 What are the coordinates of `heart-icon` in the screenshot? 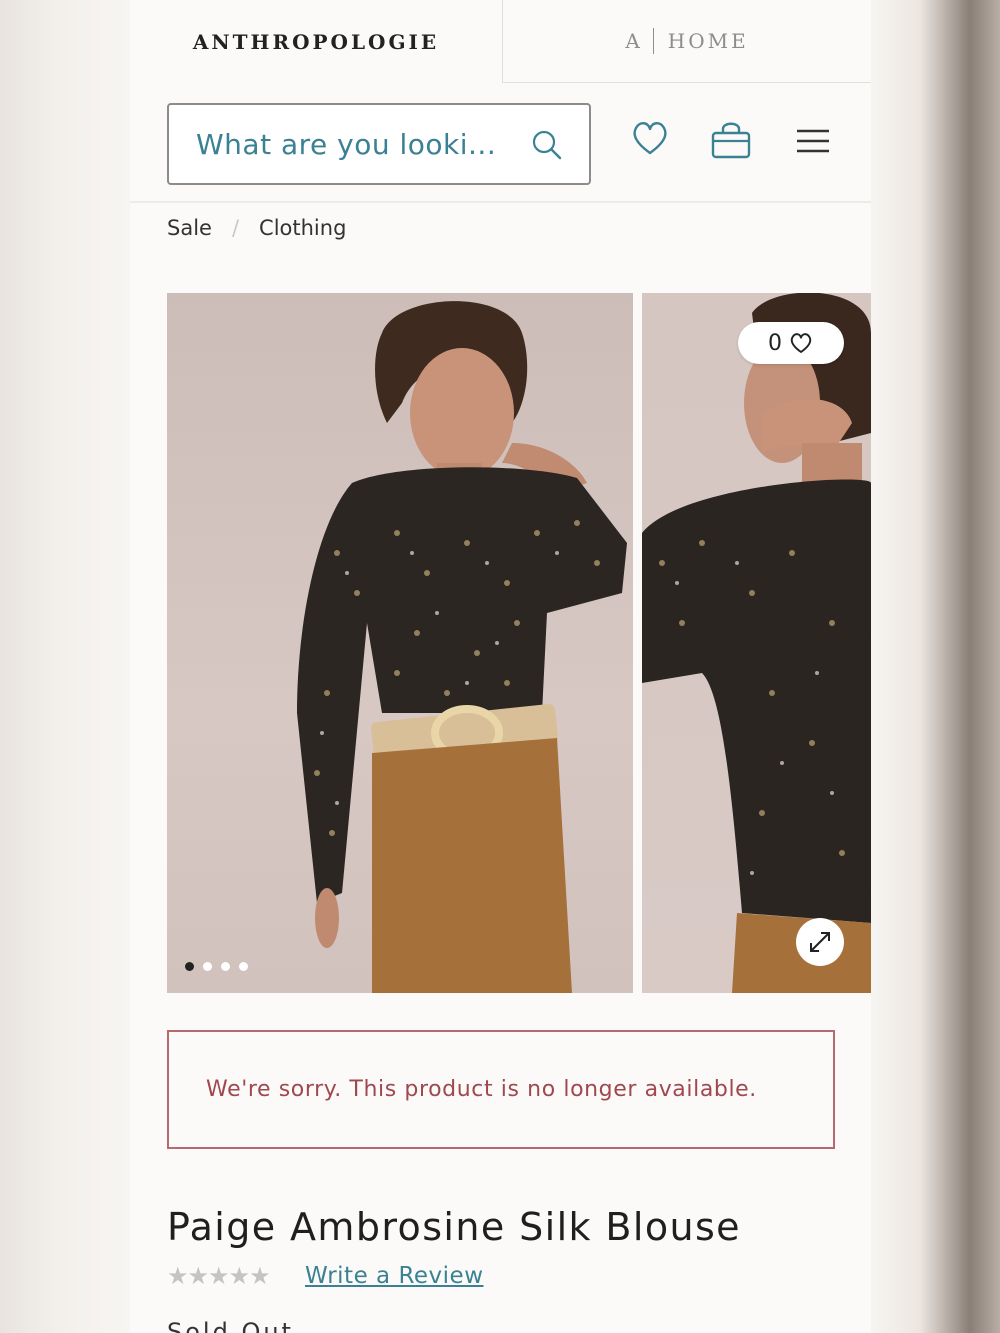 It's located at (650, 138).